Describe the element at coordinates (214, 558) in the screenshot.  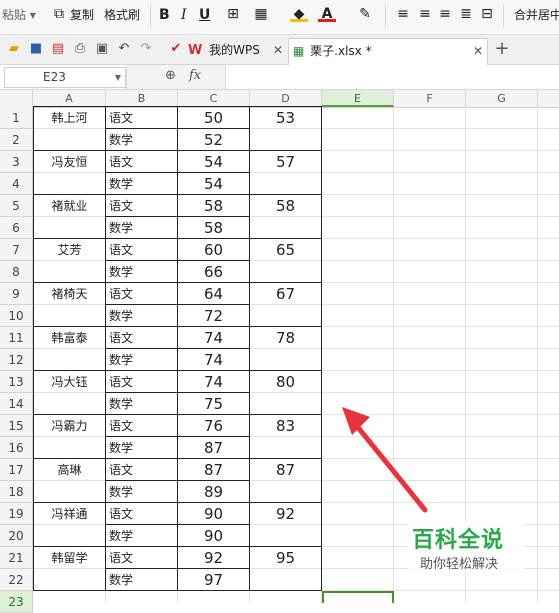
I see `score-cell: 92` at that location.